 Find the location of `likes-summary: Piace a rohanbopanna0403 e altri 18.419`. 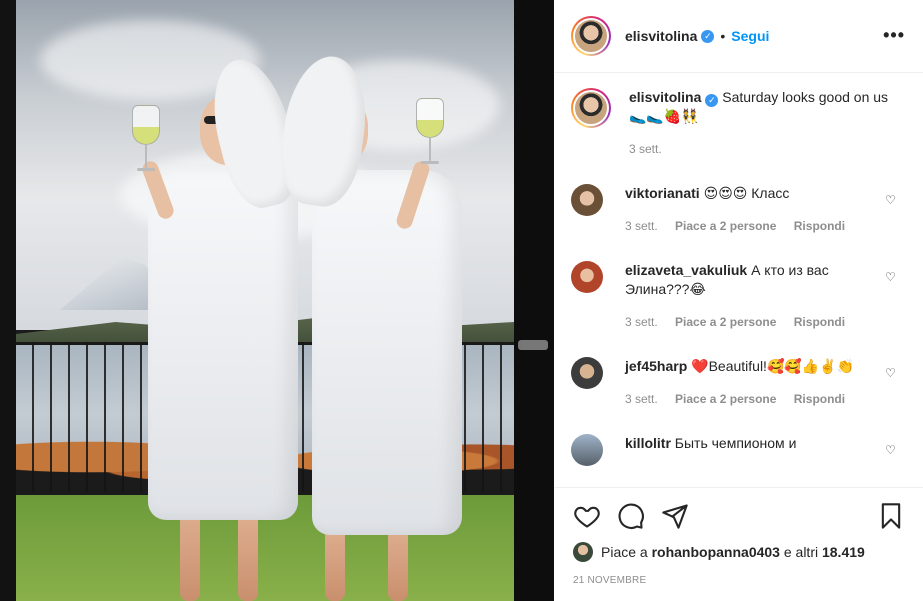

likes-summary: Piace a rohanbopanna0403 e altri 18.419 is located at coordinates (719, 552).